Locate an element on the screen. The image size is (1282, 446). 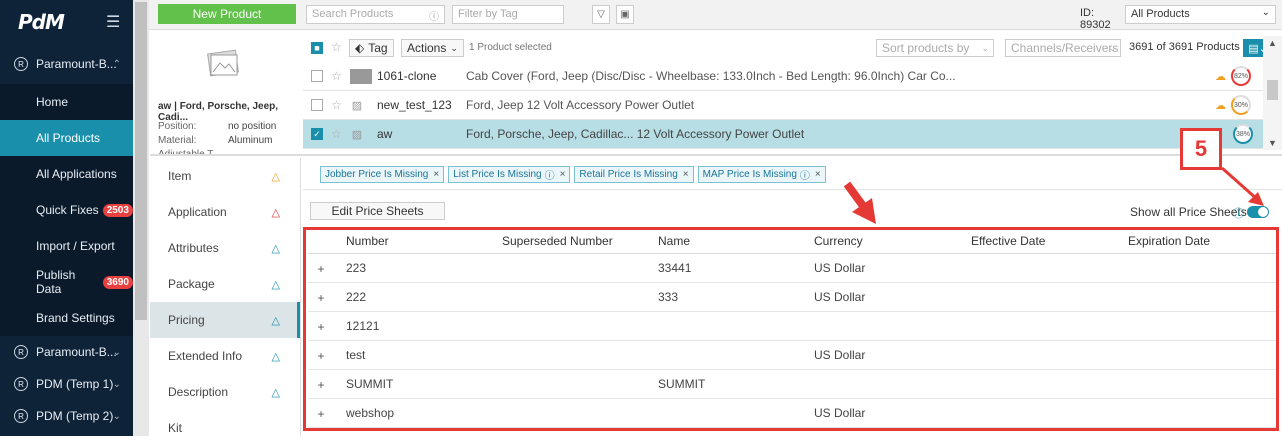
tab-item: Item △ is located at coordinates (225, 176).